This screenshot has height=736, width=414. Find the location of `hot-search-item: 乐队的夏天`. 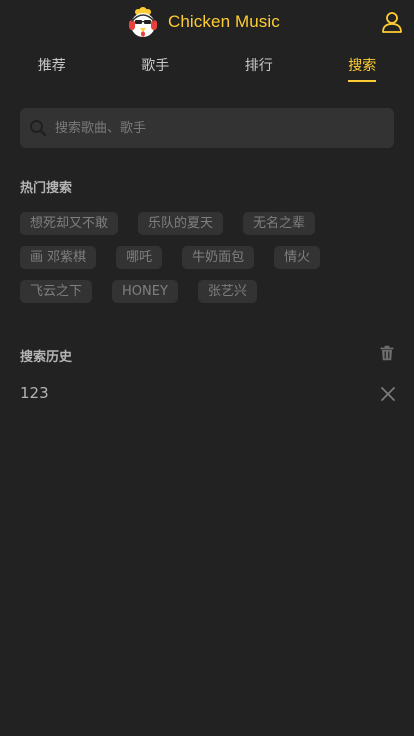

hot-search-item: 乐队的夏天 is located at coordinates (181, 223).